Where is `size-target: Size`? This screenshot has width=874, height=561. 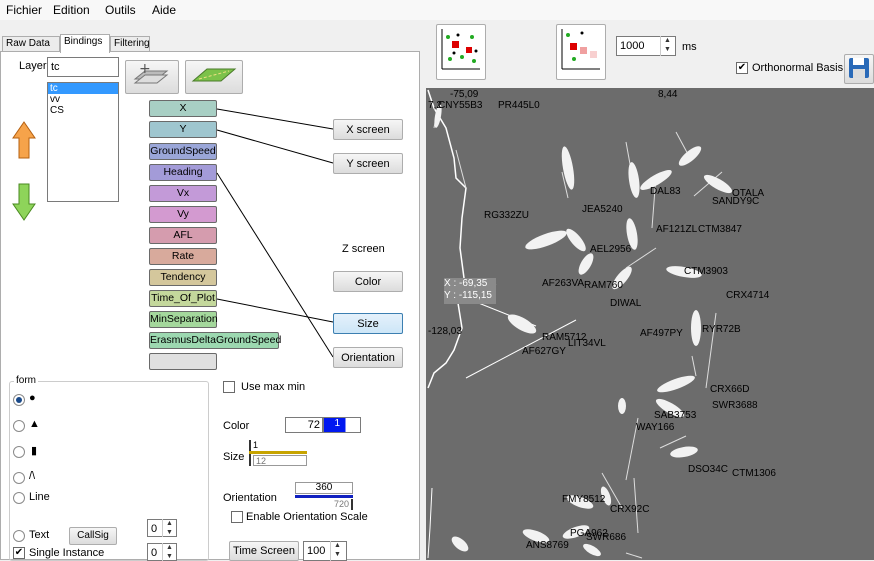
size-target: Size is located at coordinates (368, 323).